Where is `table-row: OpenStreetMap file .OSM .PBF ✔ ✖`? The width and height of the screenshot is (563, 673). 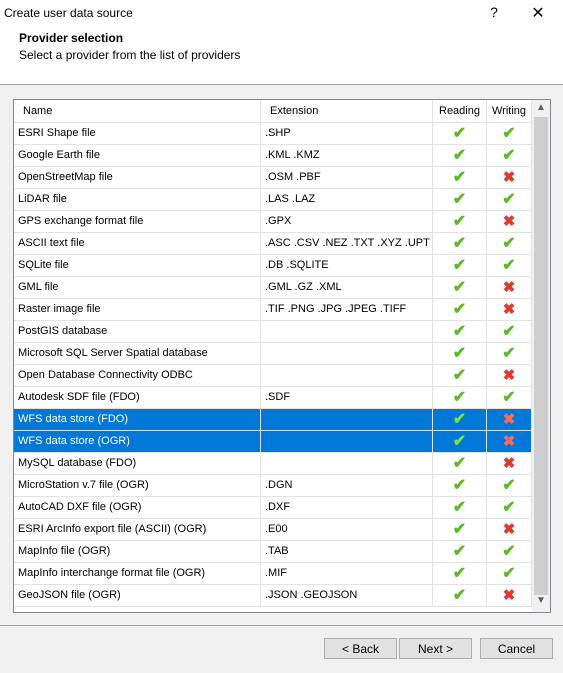 table-row: OpenStreetMap file .OSM .PBF ✔ ✖ is located at coordinates (273, 178).